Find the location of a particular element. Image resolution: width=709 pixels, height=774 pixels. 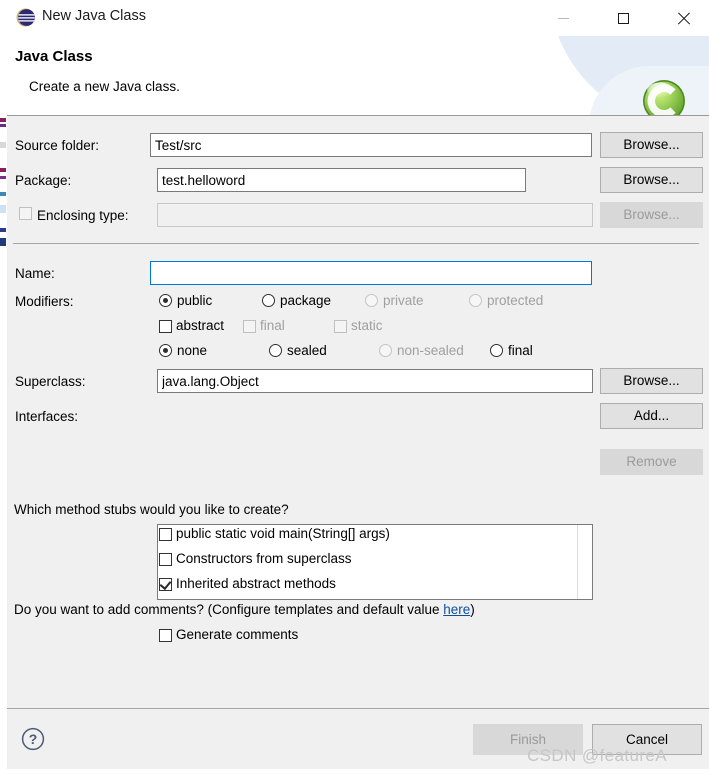

enclosing-type-checkbox is located at coordinates (25, 213).